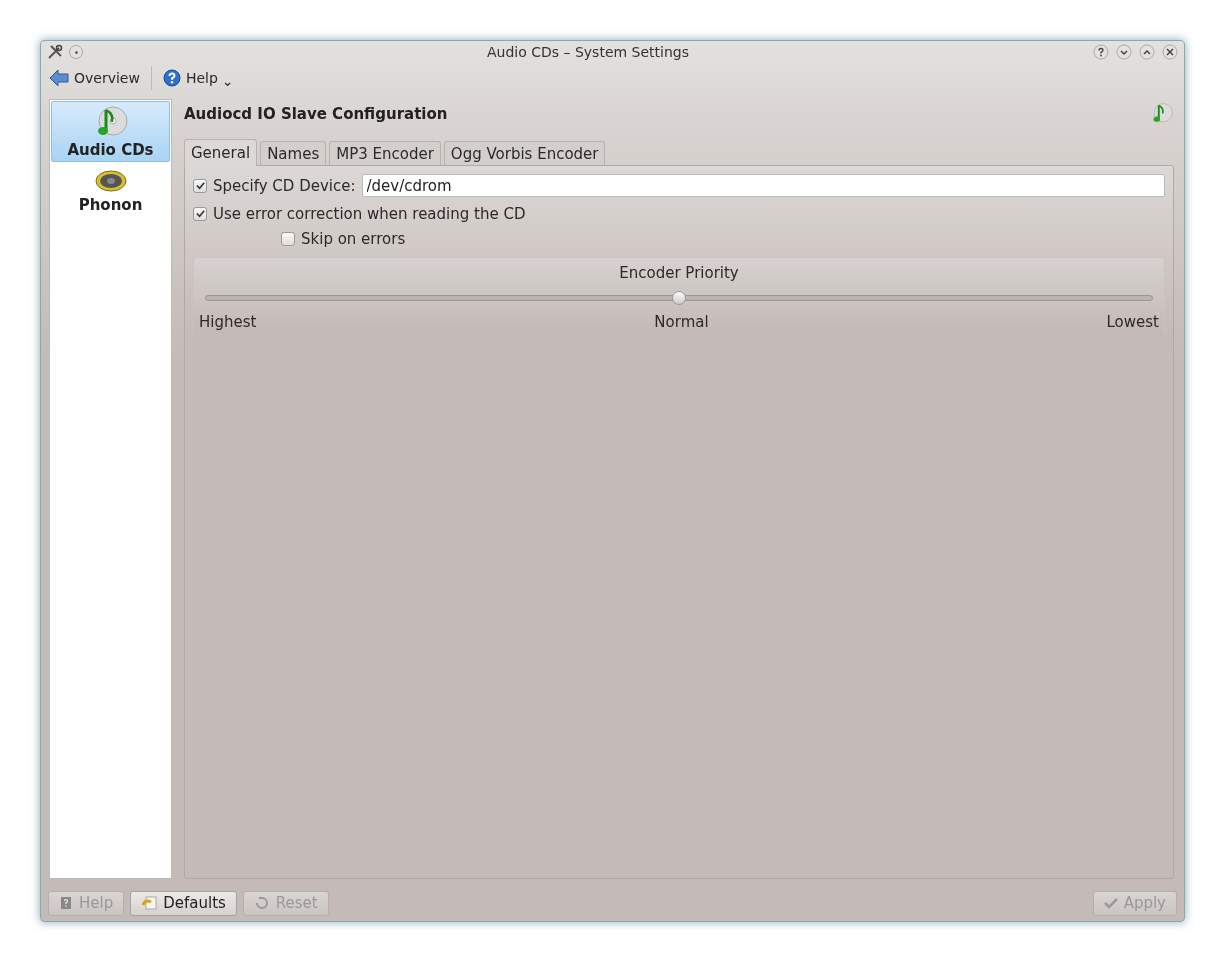  I want to click on help-menu-button: Help, so click(190, 78).